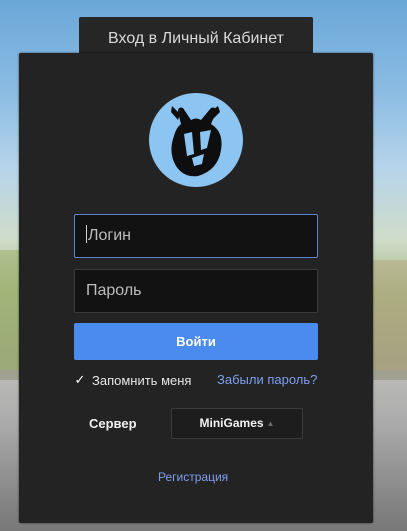  What do you see at coordinates (196, 140) in the screenshot?
I see `mascot-logo-icon` at bounding box center [196, 140].